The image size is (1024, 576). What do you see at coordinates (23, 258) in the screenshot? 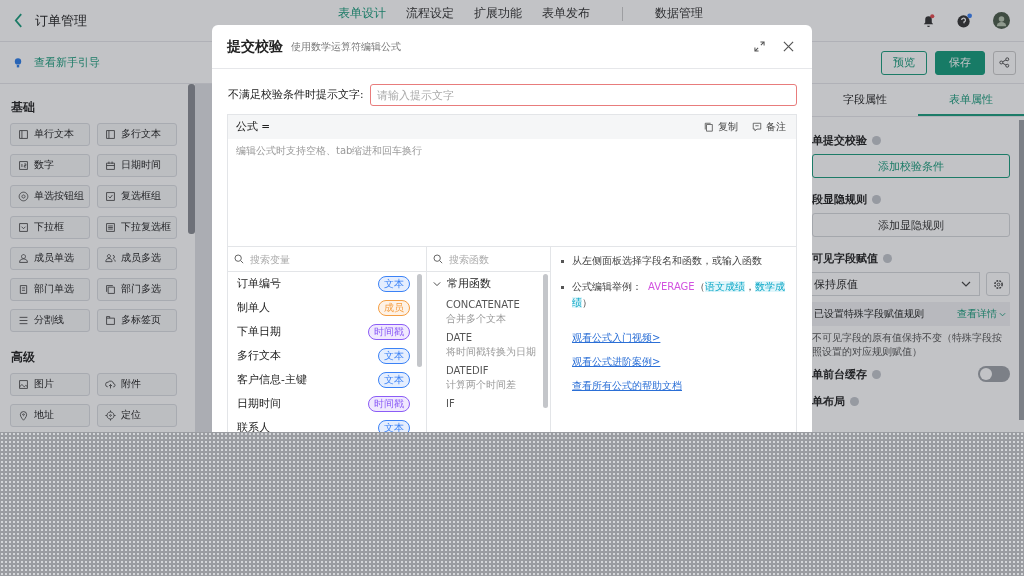
I see `person-icon` at bounding box center [23, 258].